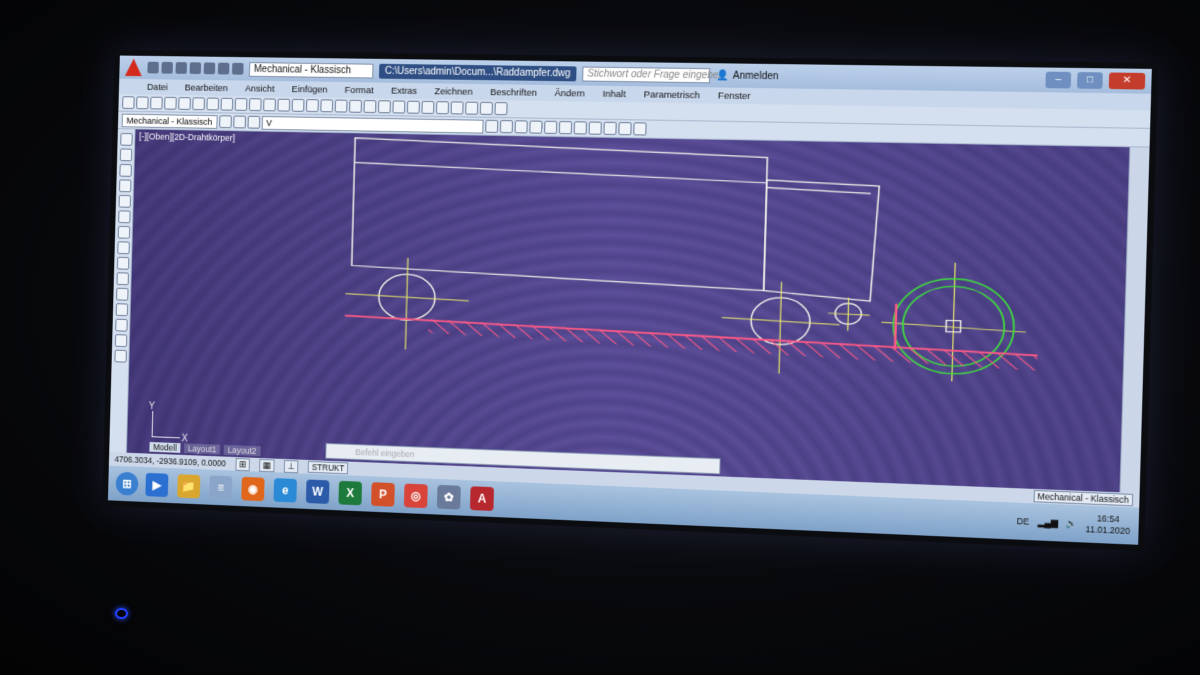  Describe the element at coordinates (285, 490) in the screenshot. I see `internet-explorer-taskbar-icon: e` at that location.